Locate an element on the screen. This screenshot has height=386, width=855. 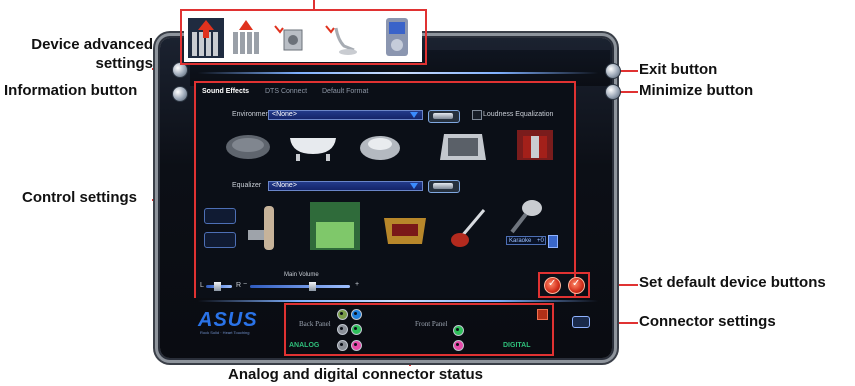
back-jack-center-out is located at coordinates (356, 329).